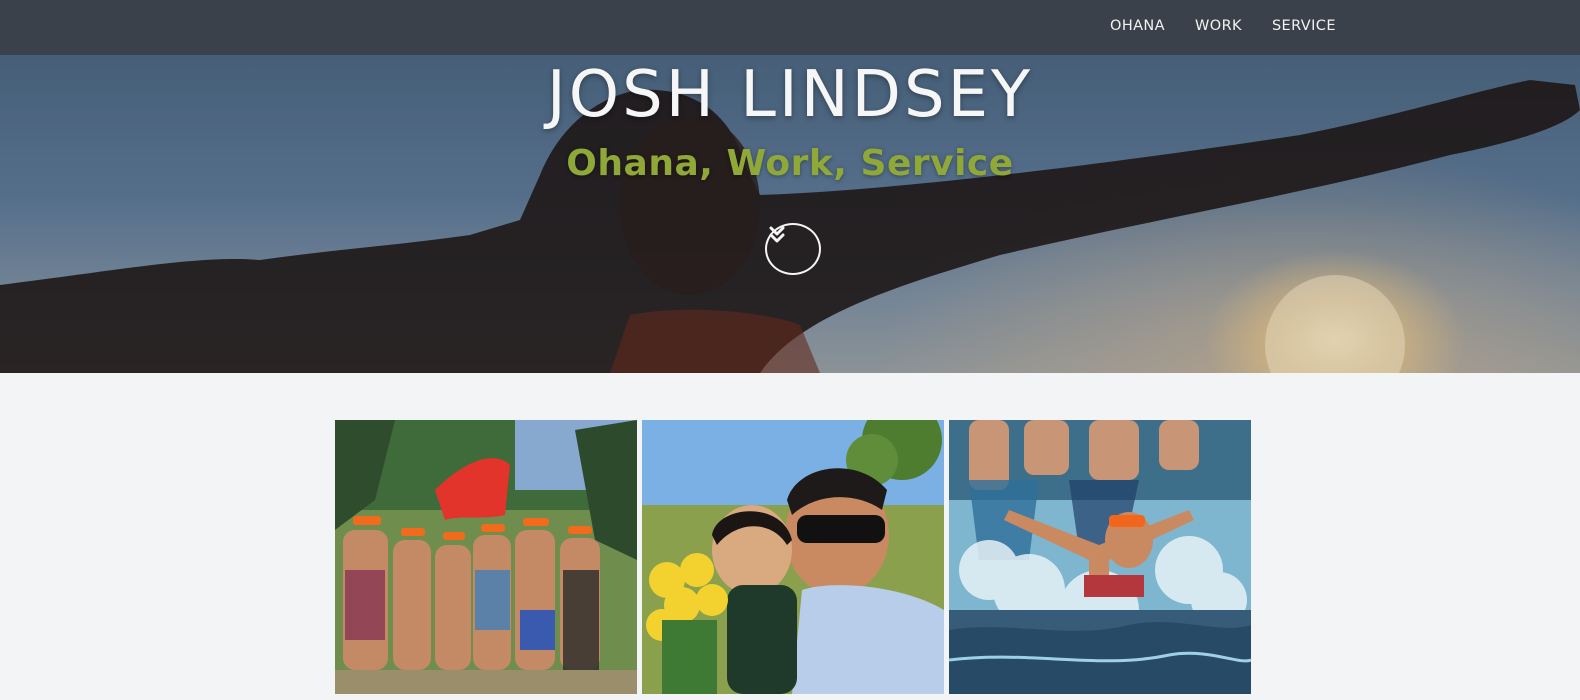  I want to click on scroll-down-button, so click(793, 249).